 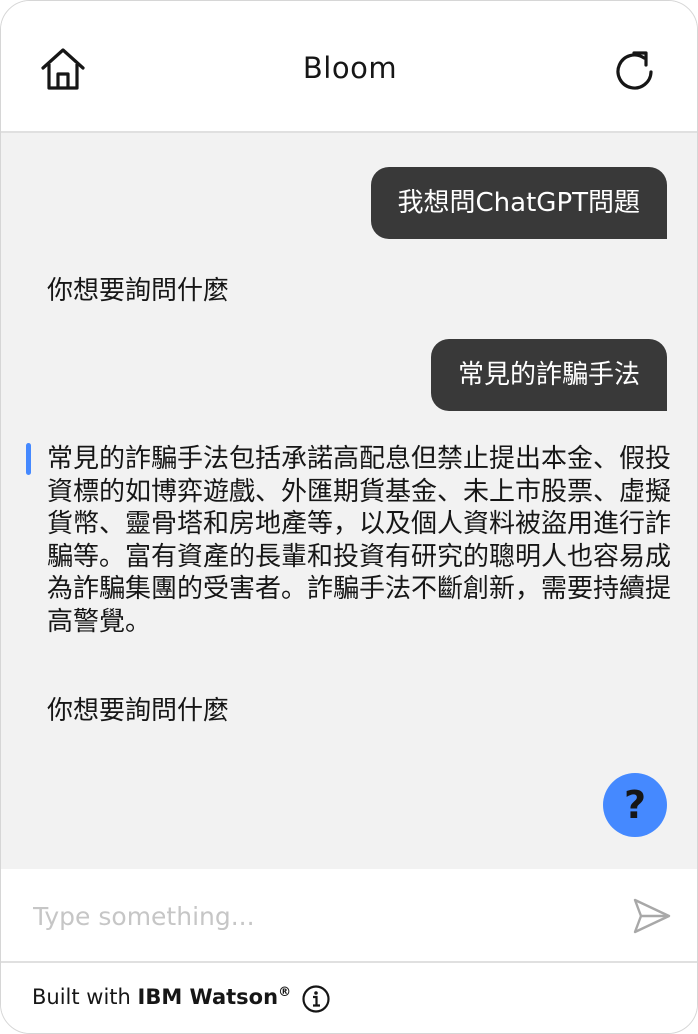 I want to click on user-message: 我想問ChatGPT問題, so click(x=518, y=203).